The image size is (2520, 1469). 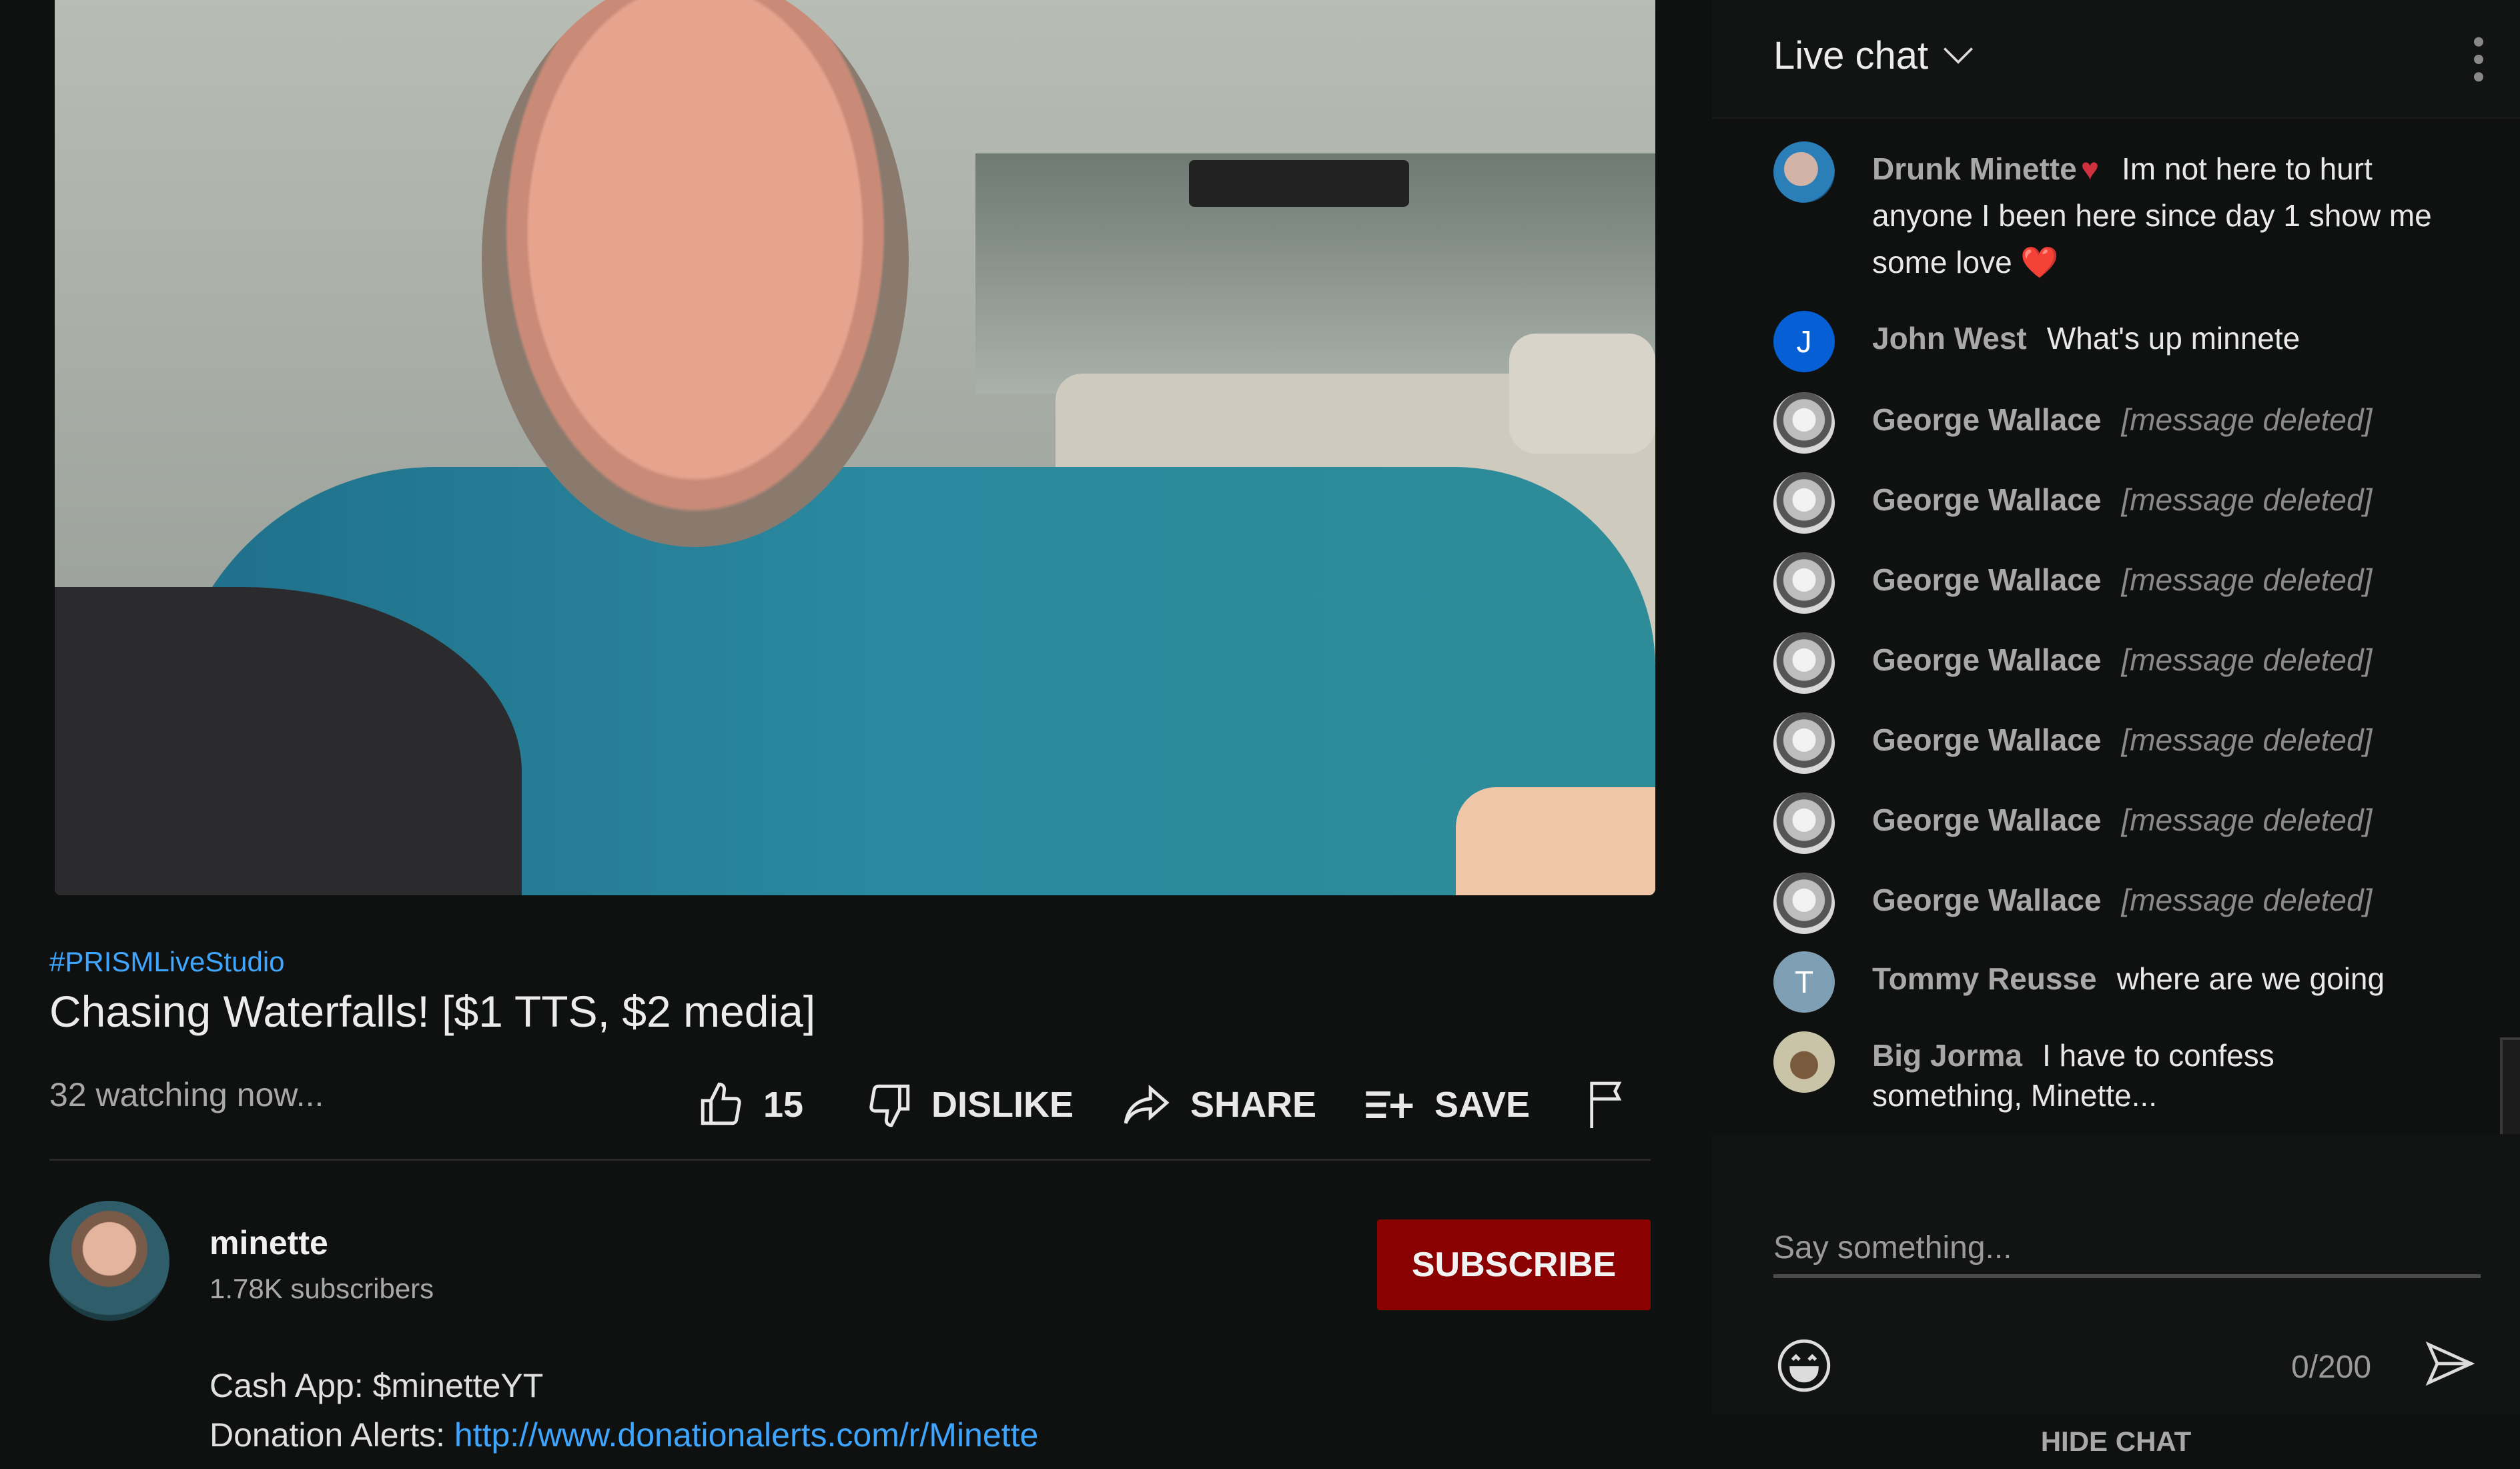 What do you see at coordinates (1959, 55) in the screenshot?
I see `chevron-down-icon` at bounding box center [1959, 55].